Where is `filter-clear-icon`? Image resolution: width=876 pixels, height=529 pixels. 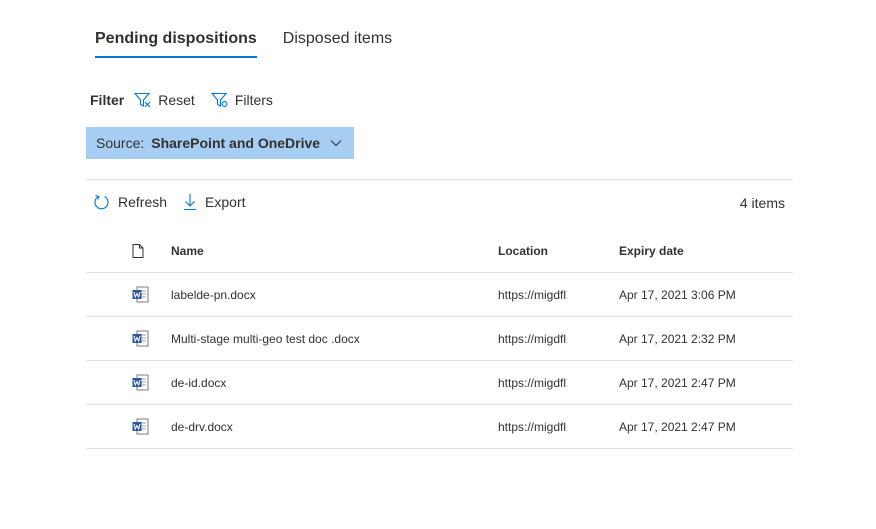 filter-clear-icon is located at coordinates (142, 100).